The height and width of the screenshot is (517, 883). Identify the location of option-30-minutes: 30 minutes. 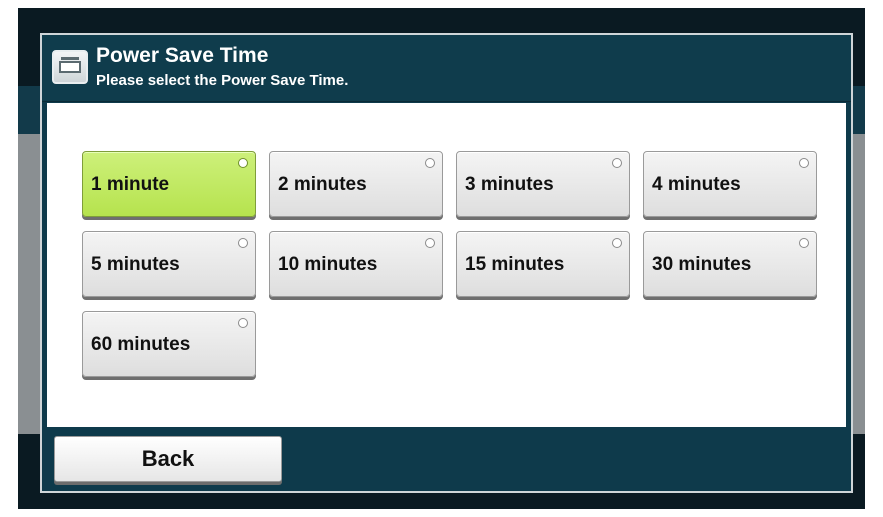
(730, 264).